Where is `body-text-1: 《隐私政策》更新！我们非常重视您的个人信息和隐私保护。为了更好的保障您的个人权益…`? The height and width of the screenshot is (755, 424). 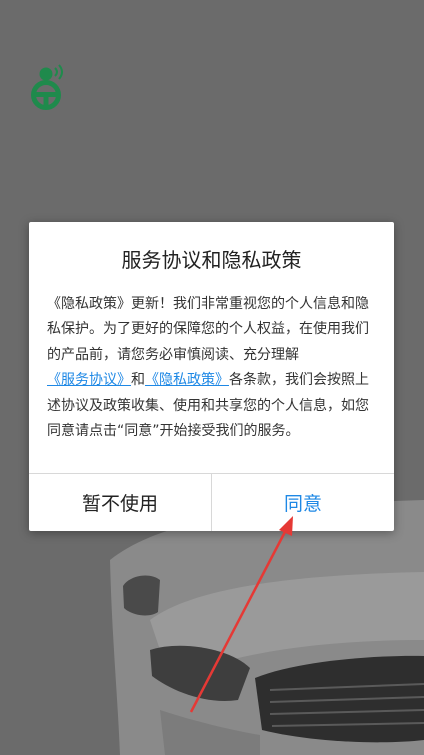
body-text-1: 《隐私政策》更新！我们非常重视您的个人信息和隐私保护。为了更好的保障您的个人权益… is located at coordinates (208, 329).